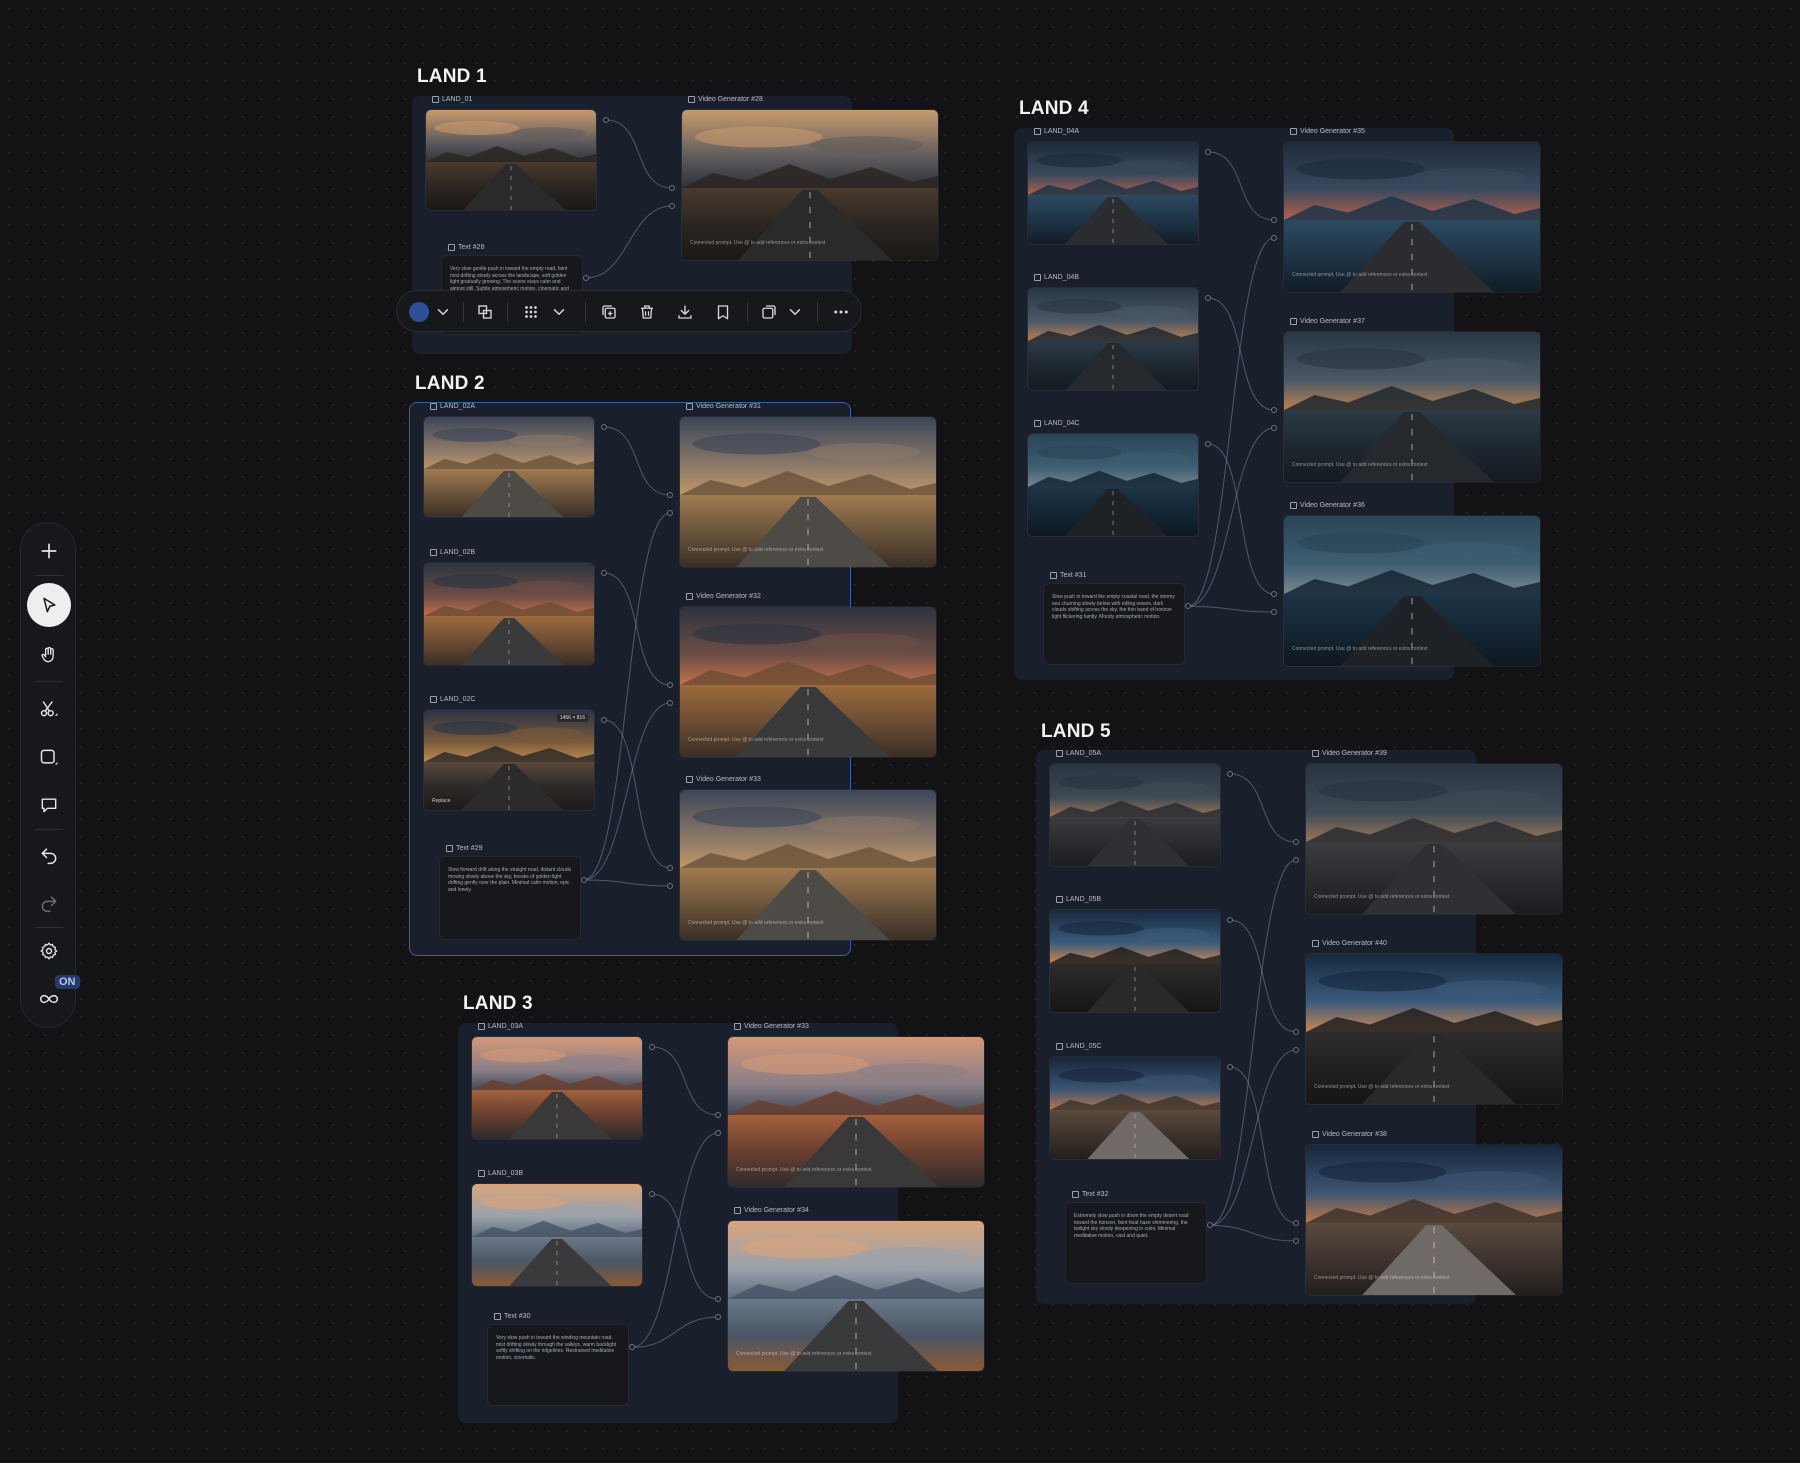 The image size is (1800, 1463). What do you see at coordinates (1135, 954) in the screenshot?
I see `image-node: LAND_05B` at bounding box center [1135, 954].